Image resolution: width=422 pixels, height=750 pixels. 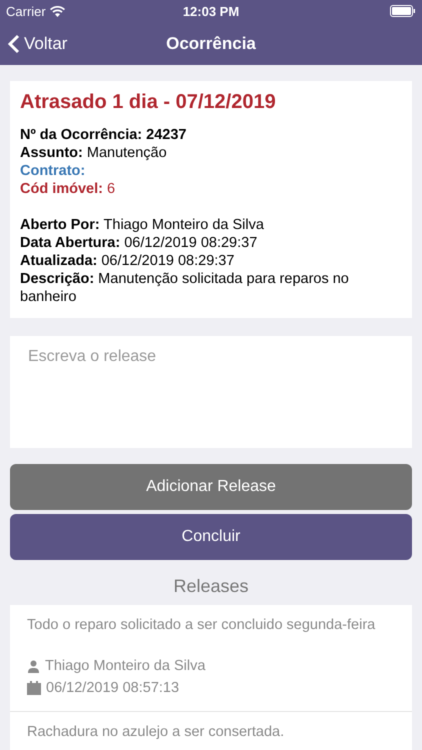 I want to click on person-icon, so click(x=33, y=666).